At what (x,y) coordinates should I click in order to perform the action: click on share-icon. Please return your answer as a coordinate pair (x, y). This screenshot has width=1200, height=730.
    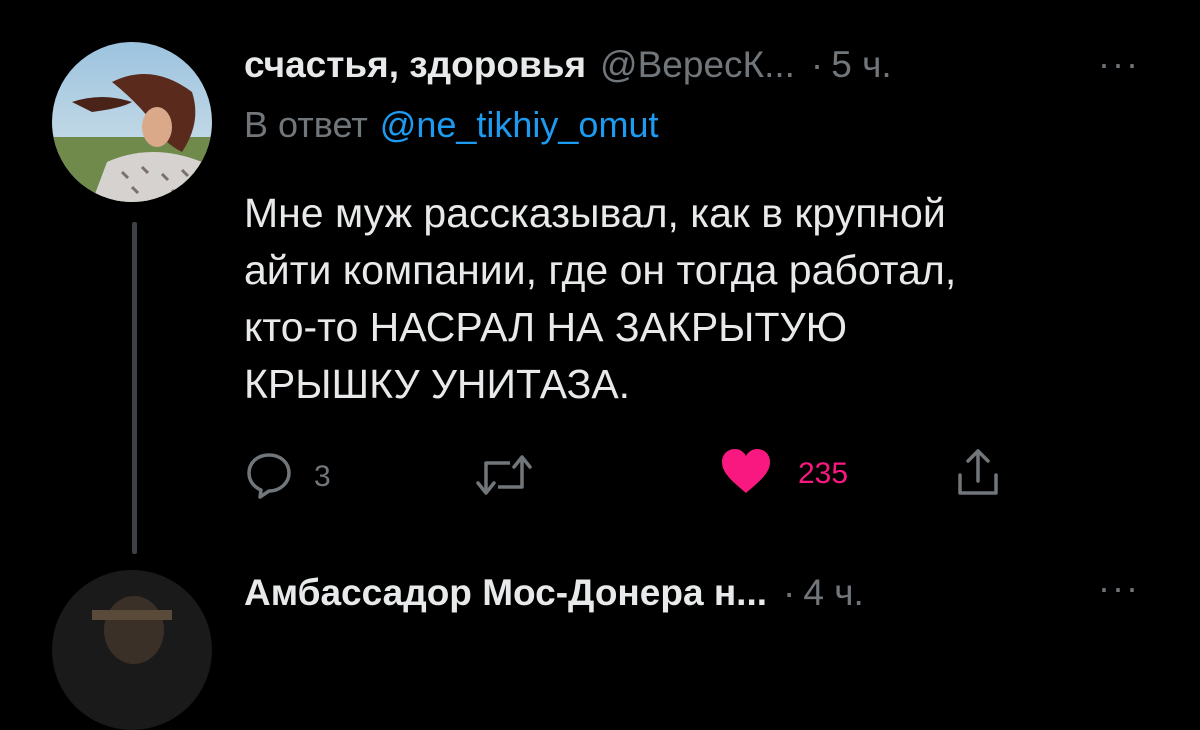
    Looking at the image, I should click on (978, 475).